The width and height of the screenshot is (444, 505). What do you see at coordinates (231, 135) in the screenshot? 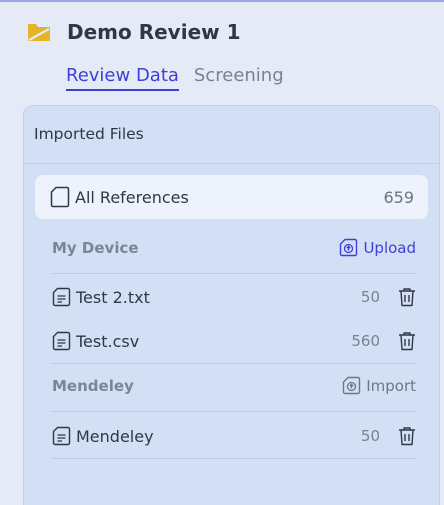
I see `panel-title: Imported Files` at bounding box center [231, 135].